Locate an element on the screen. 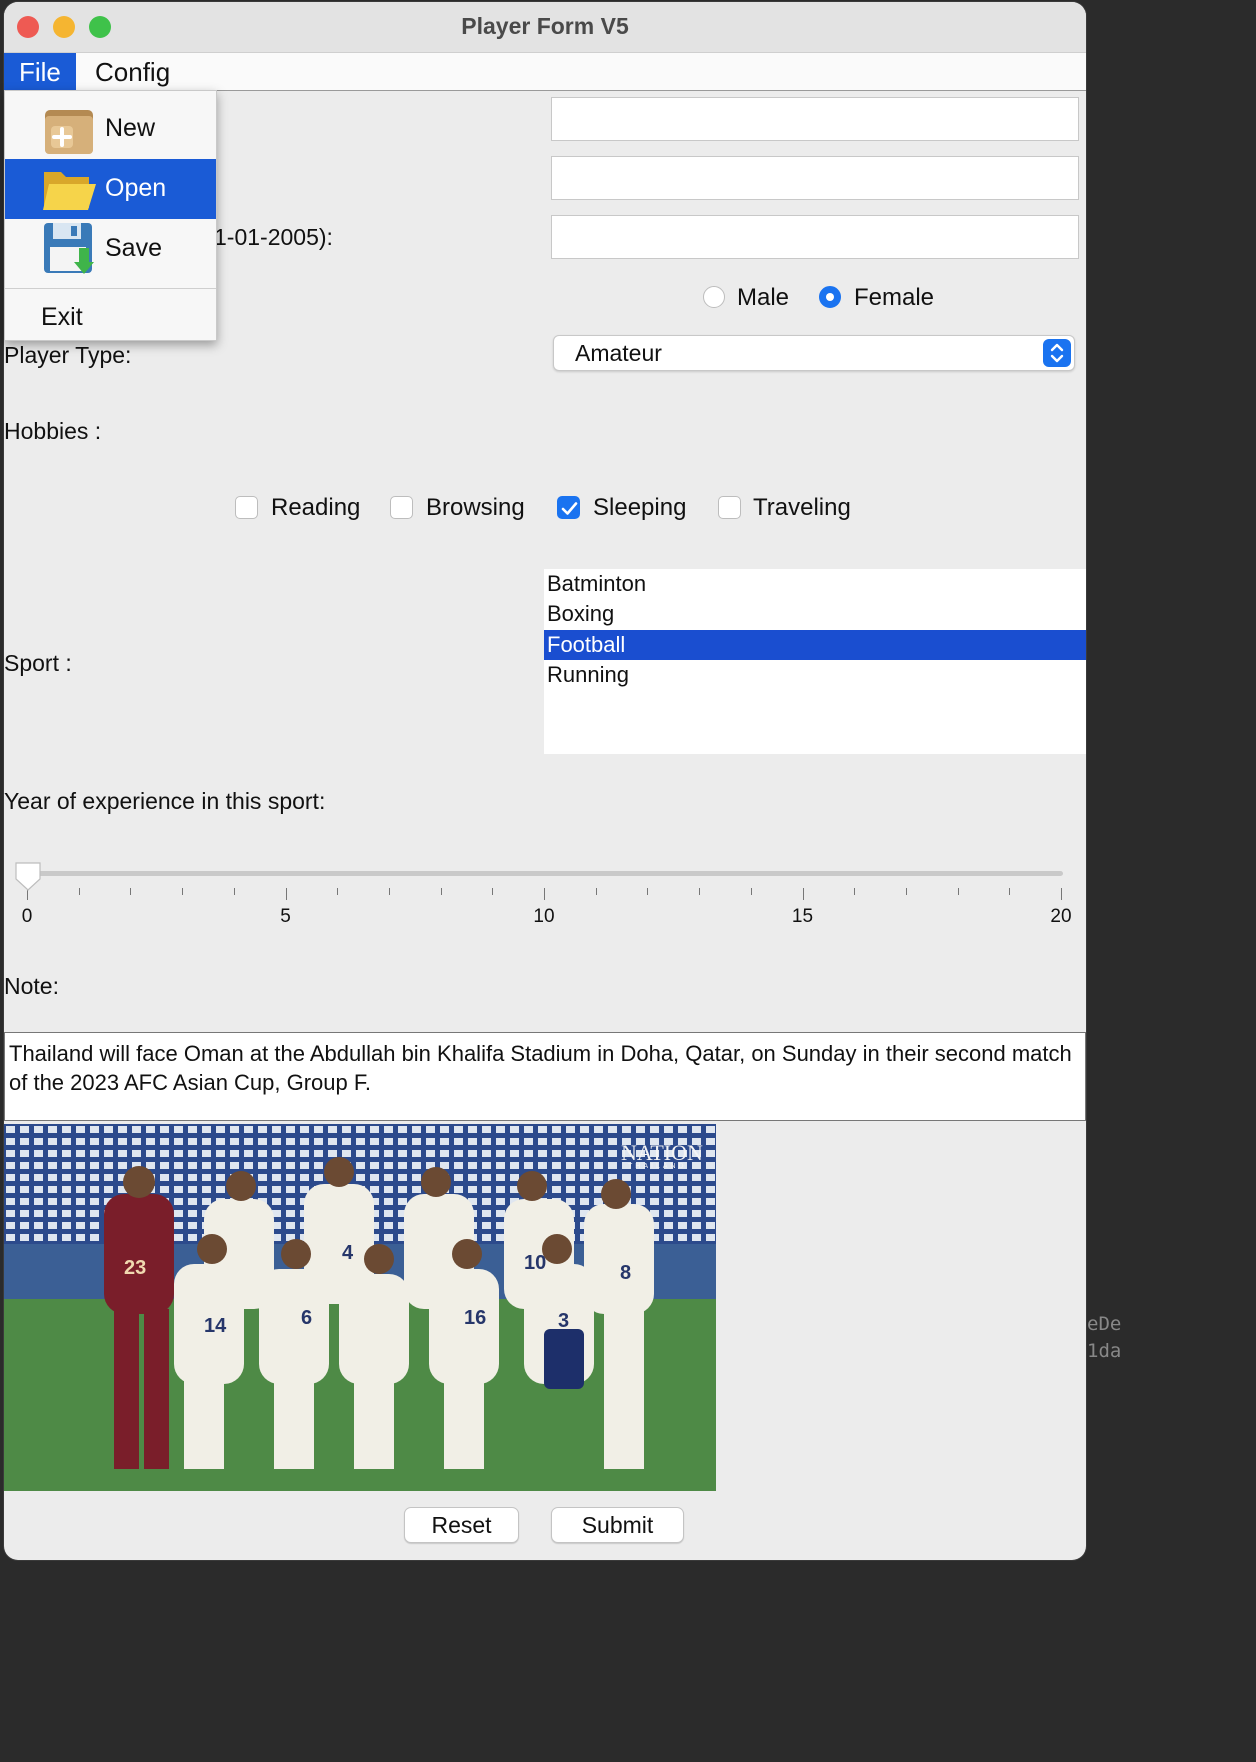 This screenshot has width=1256, height=1762. note-label: Note: is located at coordinates (31, 986).